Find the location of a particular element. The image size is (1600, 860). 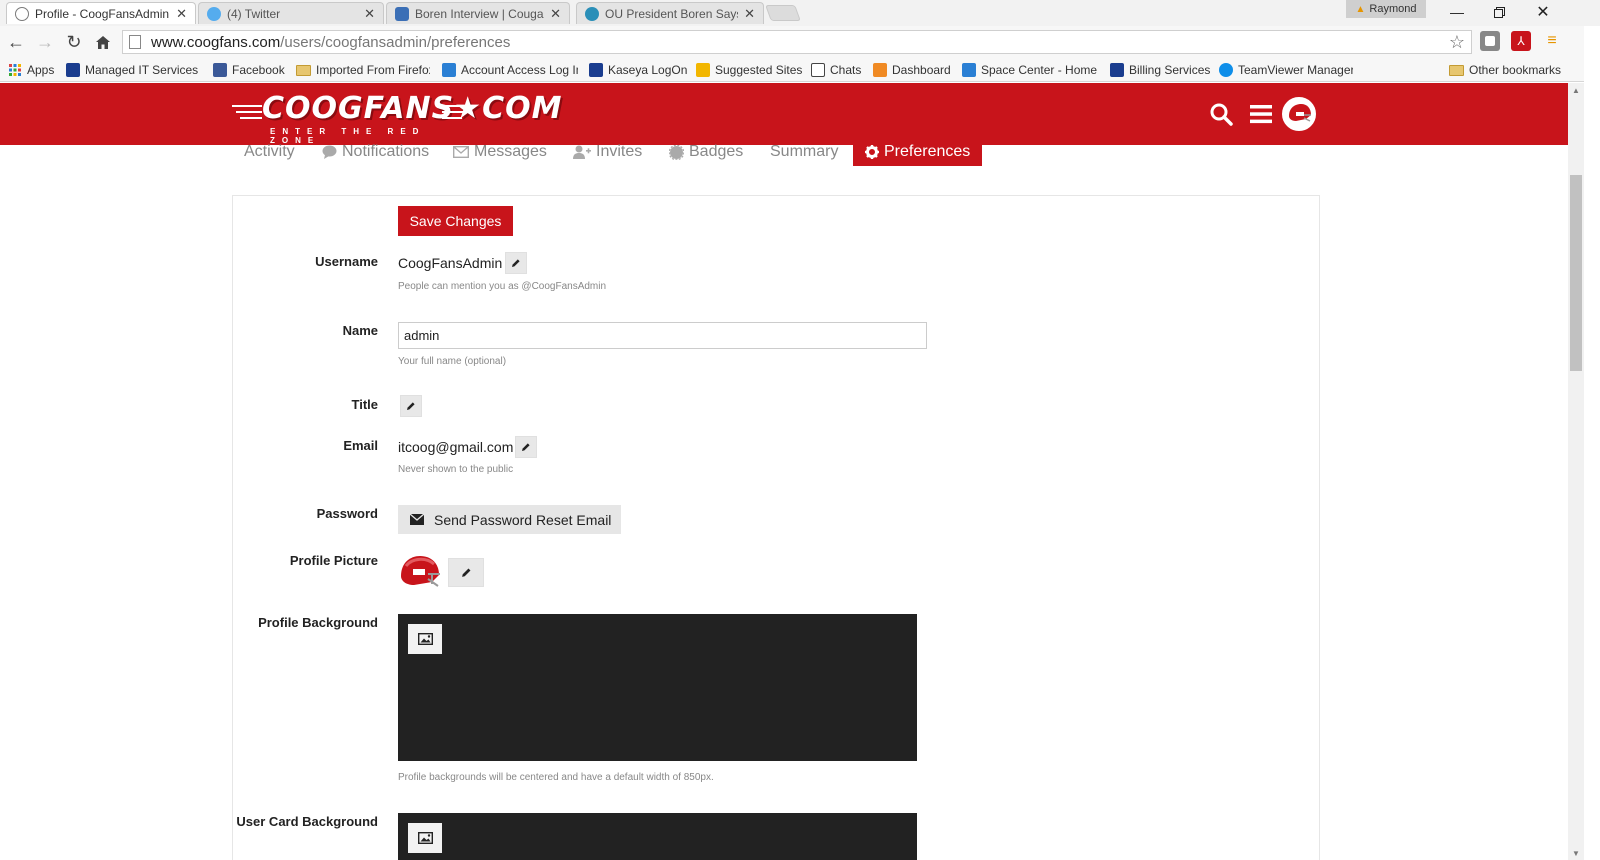

back-button: ← is located at coordinates (16, 42).